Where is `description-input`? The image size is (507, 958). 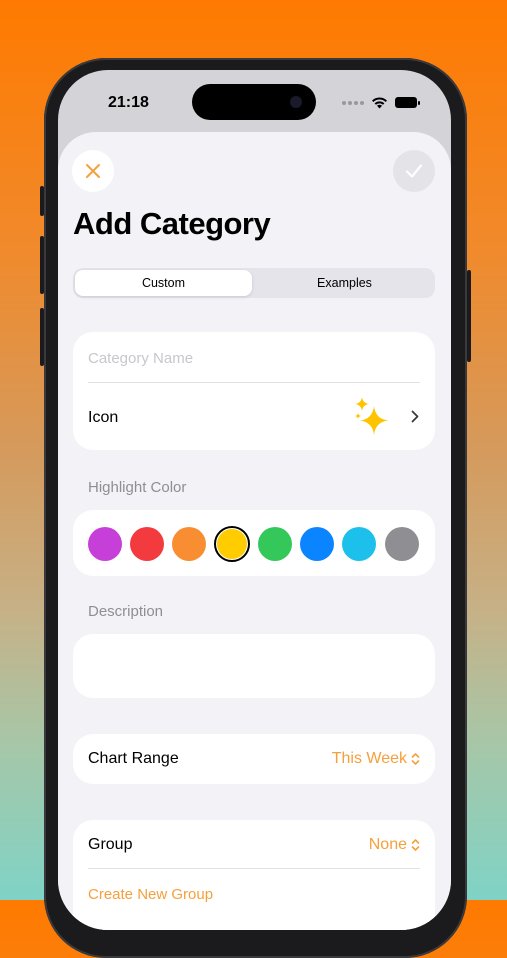 description-input is located at coordinates (255, 668).